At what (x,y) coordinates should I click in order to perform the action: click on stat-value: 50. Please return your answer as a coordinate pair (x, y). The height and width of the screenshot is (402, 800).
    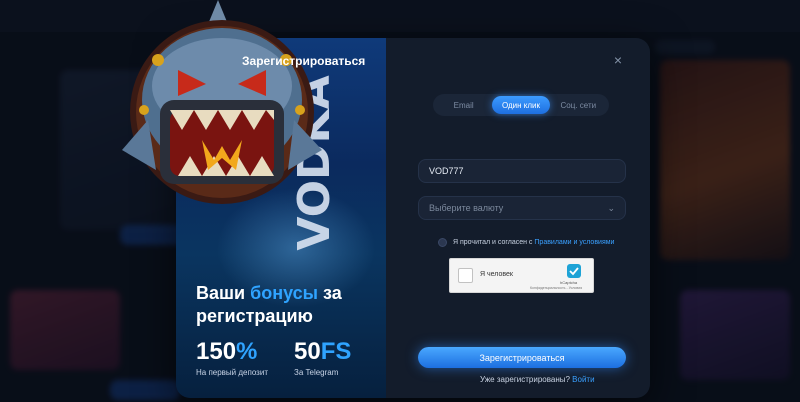
    Looking at the image, I should click on (307, 351).